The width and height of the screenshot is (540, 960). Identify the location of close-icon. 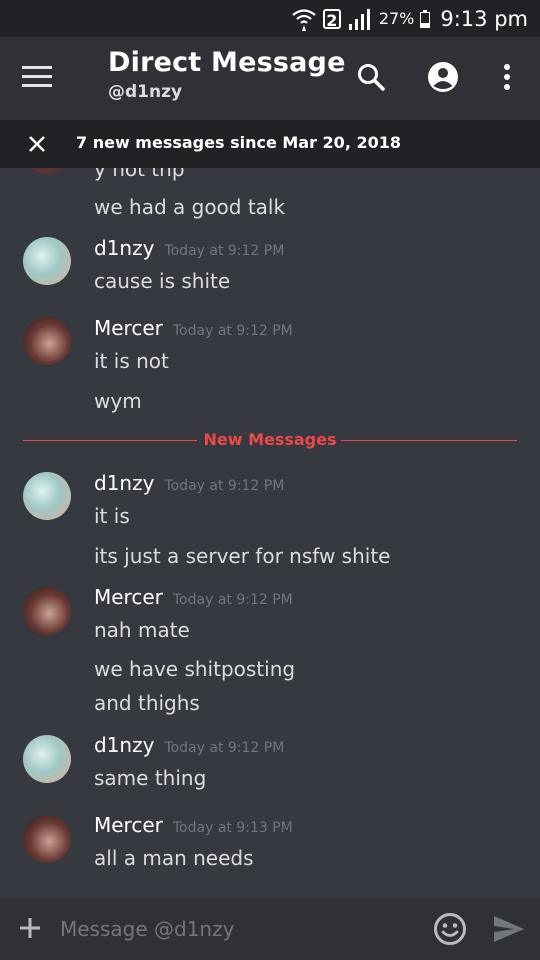
(37, 144).